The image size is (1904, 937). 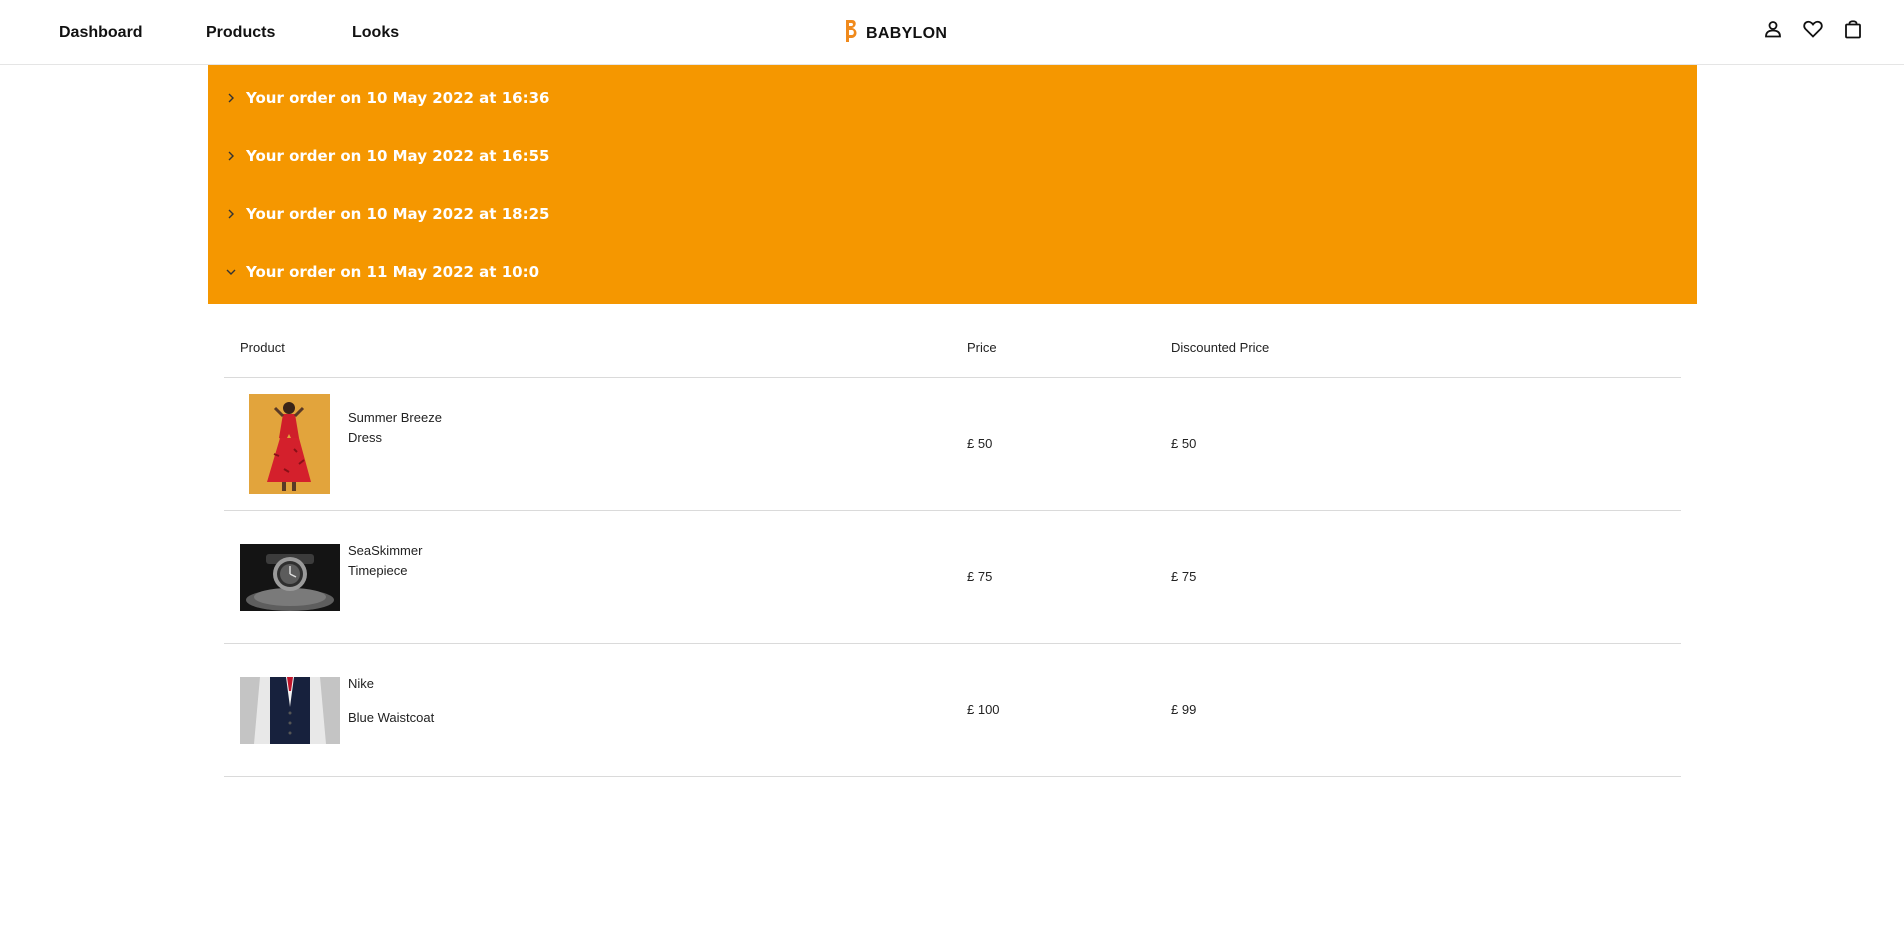 I want to click on table-row: Summer Breeze Dress £ 50 £ 50, so click(x=952, y=444).